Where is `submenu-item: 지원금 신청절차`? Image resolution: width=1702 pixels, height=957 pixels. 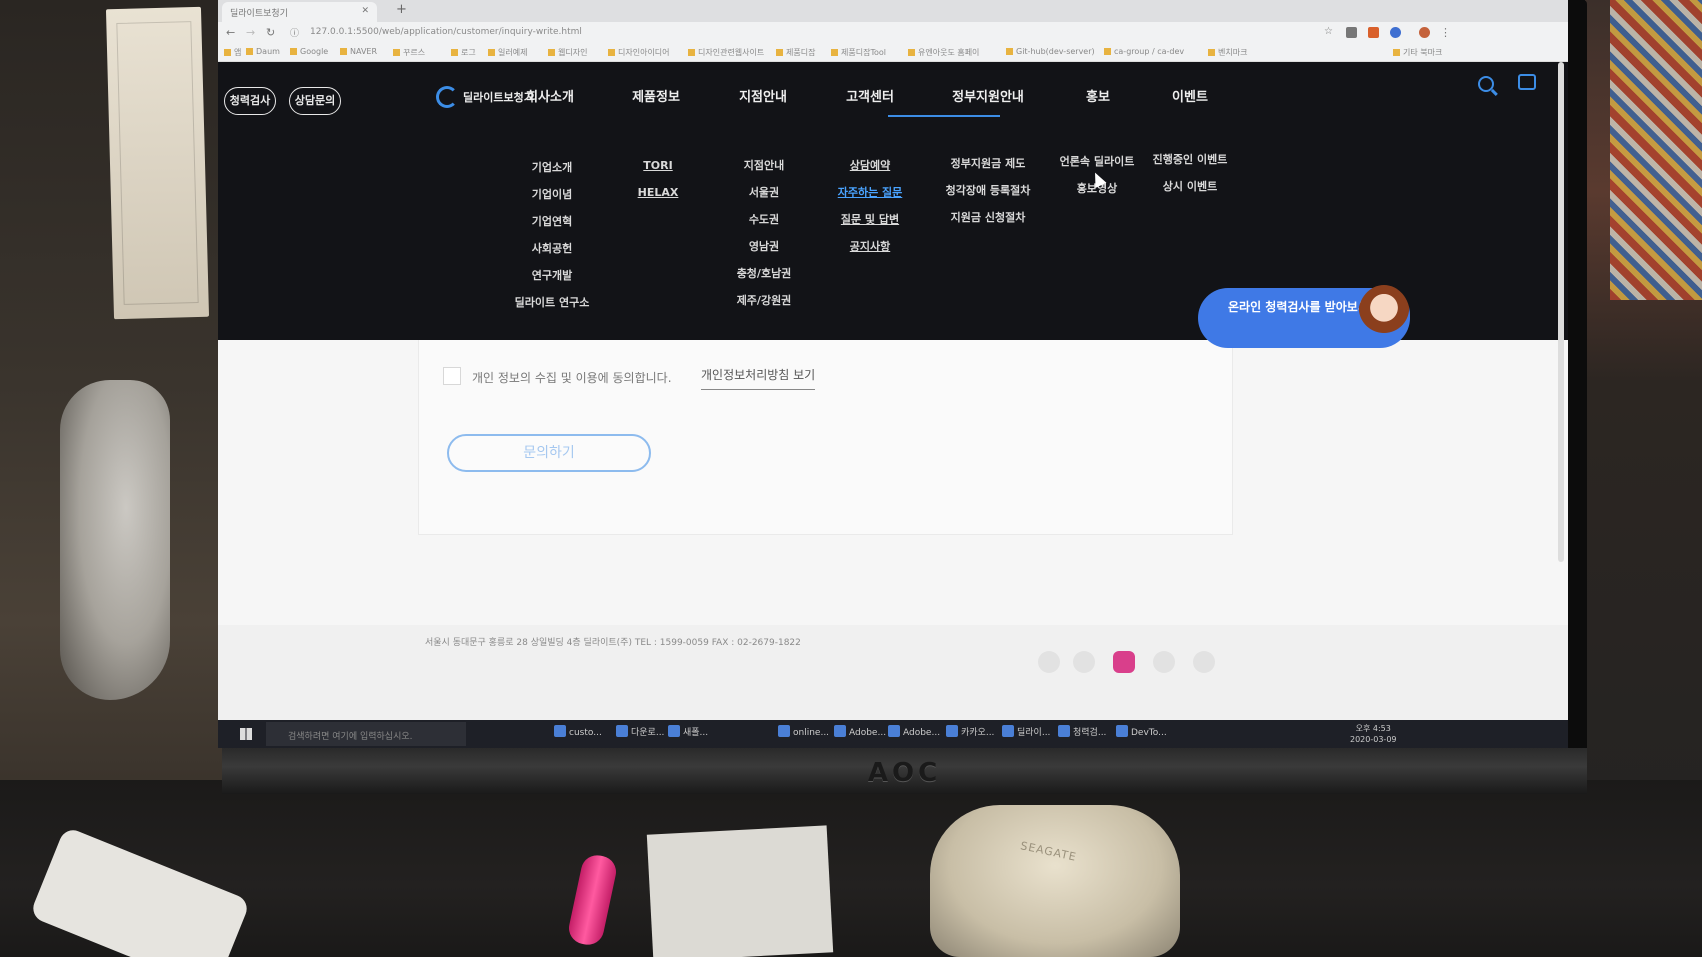 submenu-item: 지원금 신청절차 is located at coordinates (988, 217).